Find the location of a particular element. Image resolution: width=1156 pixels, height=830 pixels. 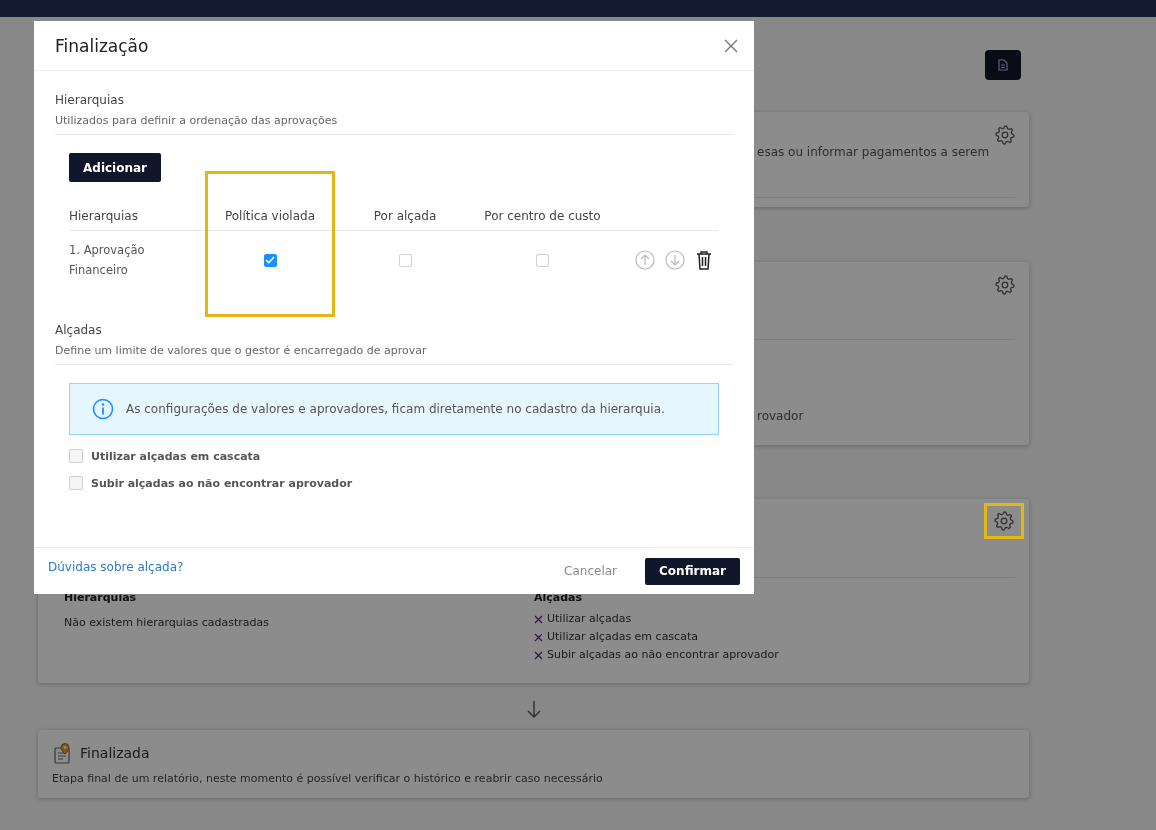

section-heading: Hierarquias is located at coordinates (101, 597).